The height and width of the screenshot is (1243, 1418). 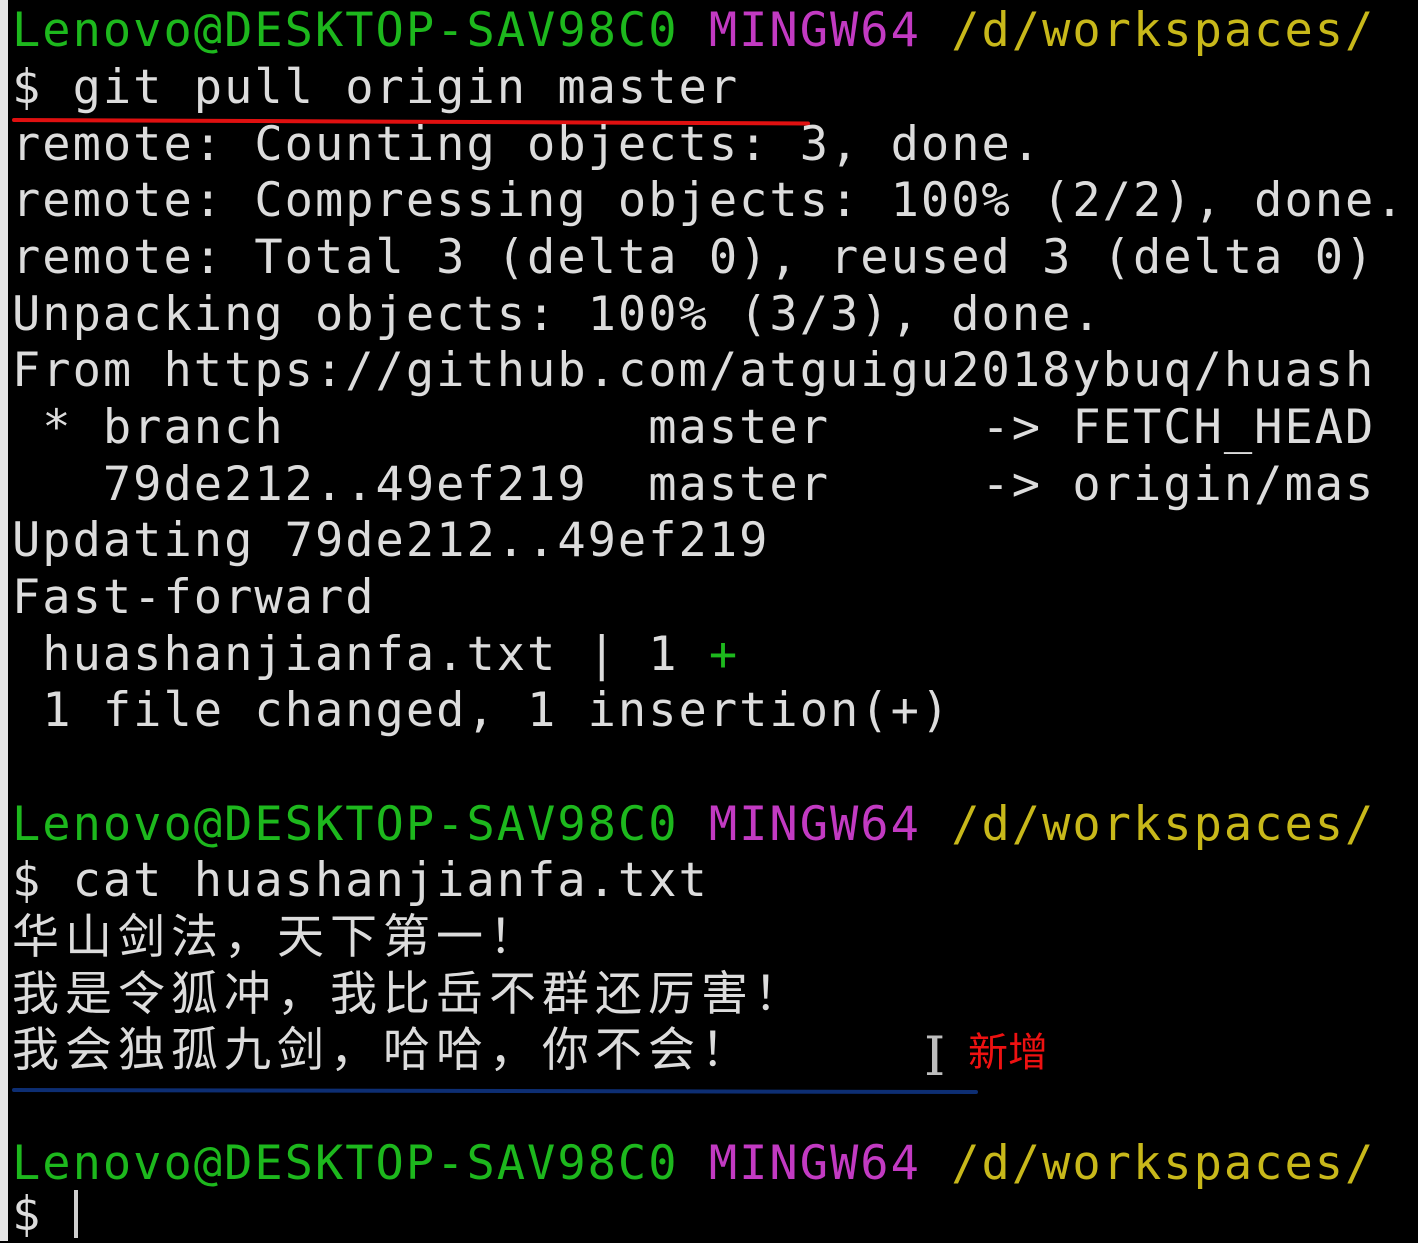 I want to click on window-left-edge, so click(x=4, y=620).